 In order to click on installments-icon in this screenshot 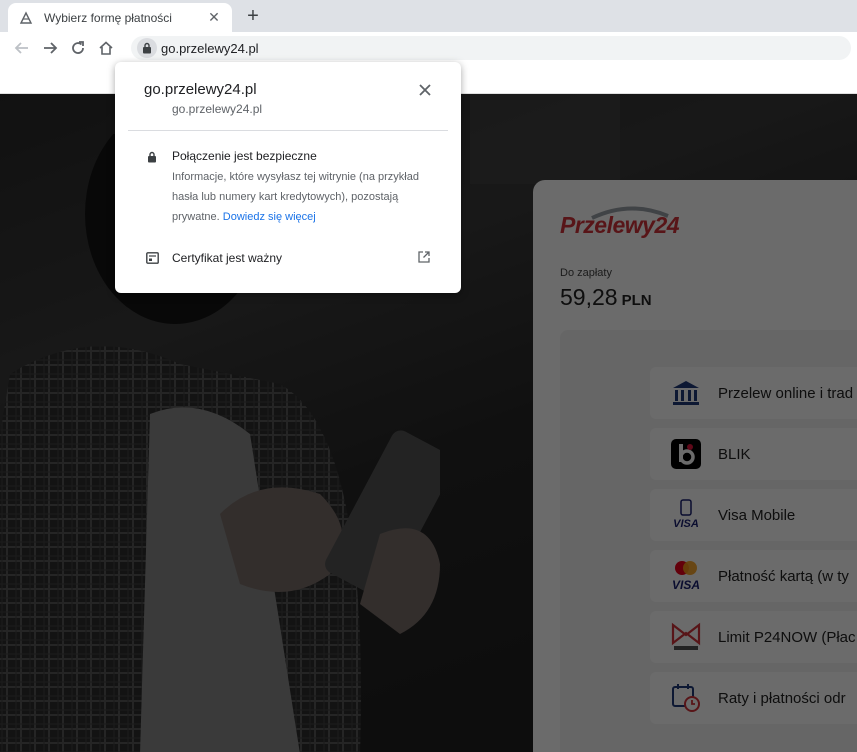, I will do `click(686, 698)`.